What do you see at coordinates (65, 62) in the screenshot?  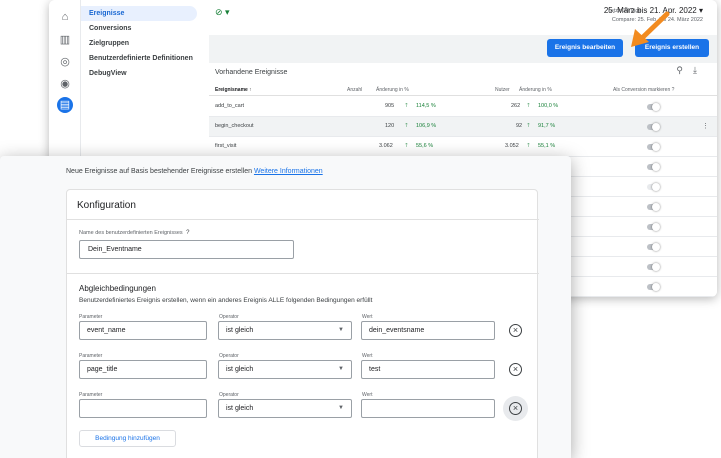 I see `explore-icon: ◎` at bounding box center [65, 62].